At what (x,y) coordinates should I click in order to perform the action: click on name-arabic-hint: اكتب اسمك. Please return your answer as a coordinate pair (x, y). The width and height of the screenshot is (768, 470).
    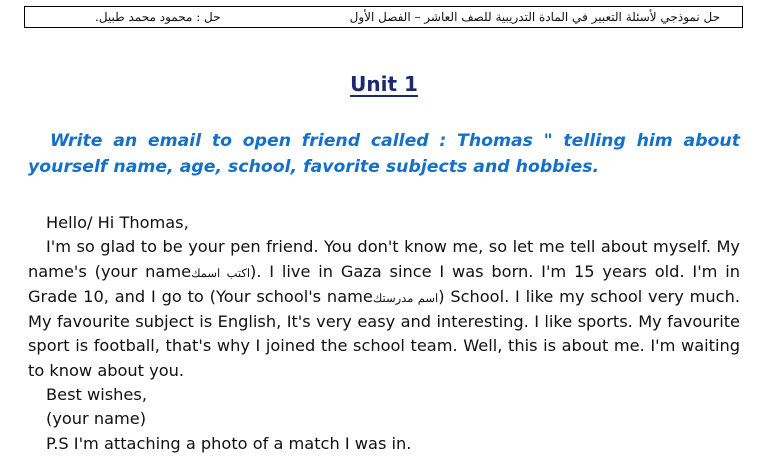
    Looking at the image, I should click on (221, 272).